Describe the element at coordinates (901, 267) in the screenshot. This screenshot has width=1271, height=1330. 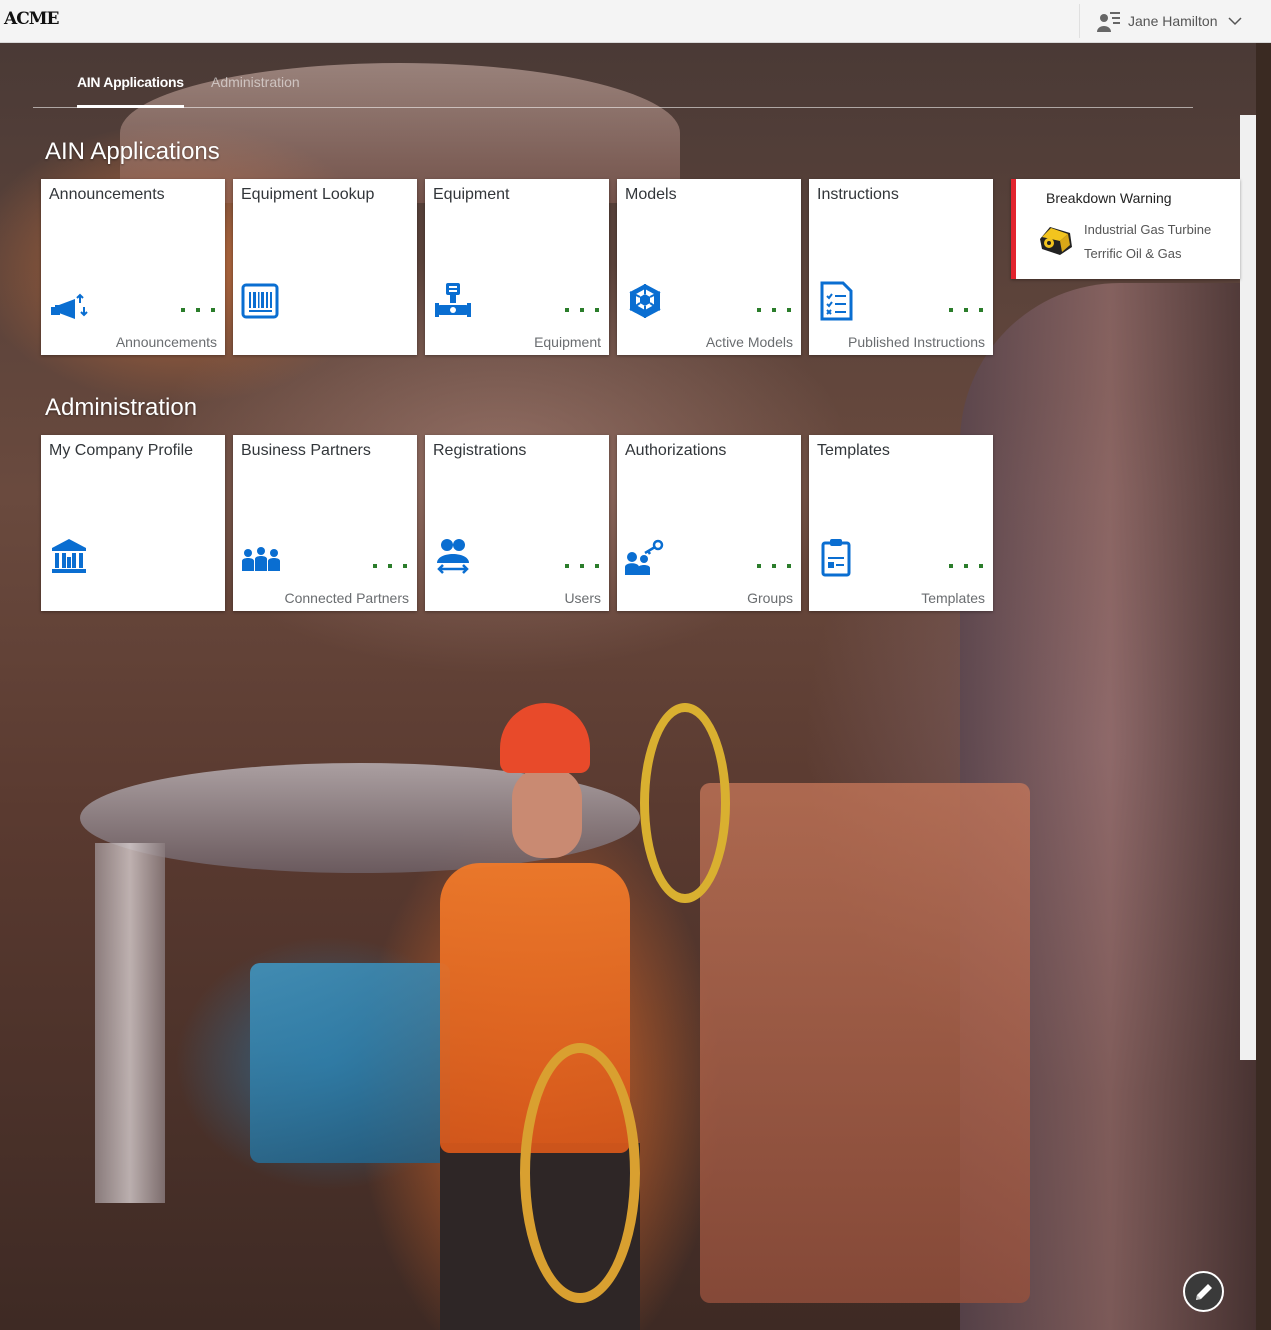
I see `tile-instructions: Instructions Published Instructions` at that location.